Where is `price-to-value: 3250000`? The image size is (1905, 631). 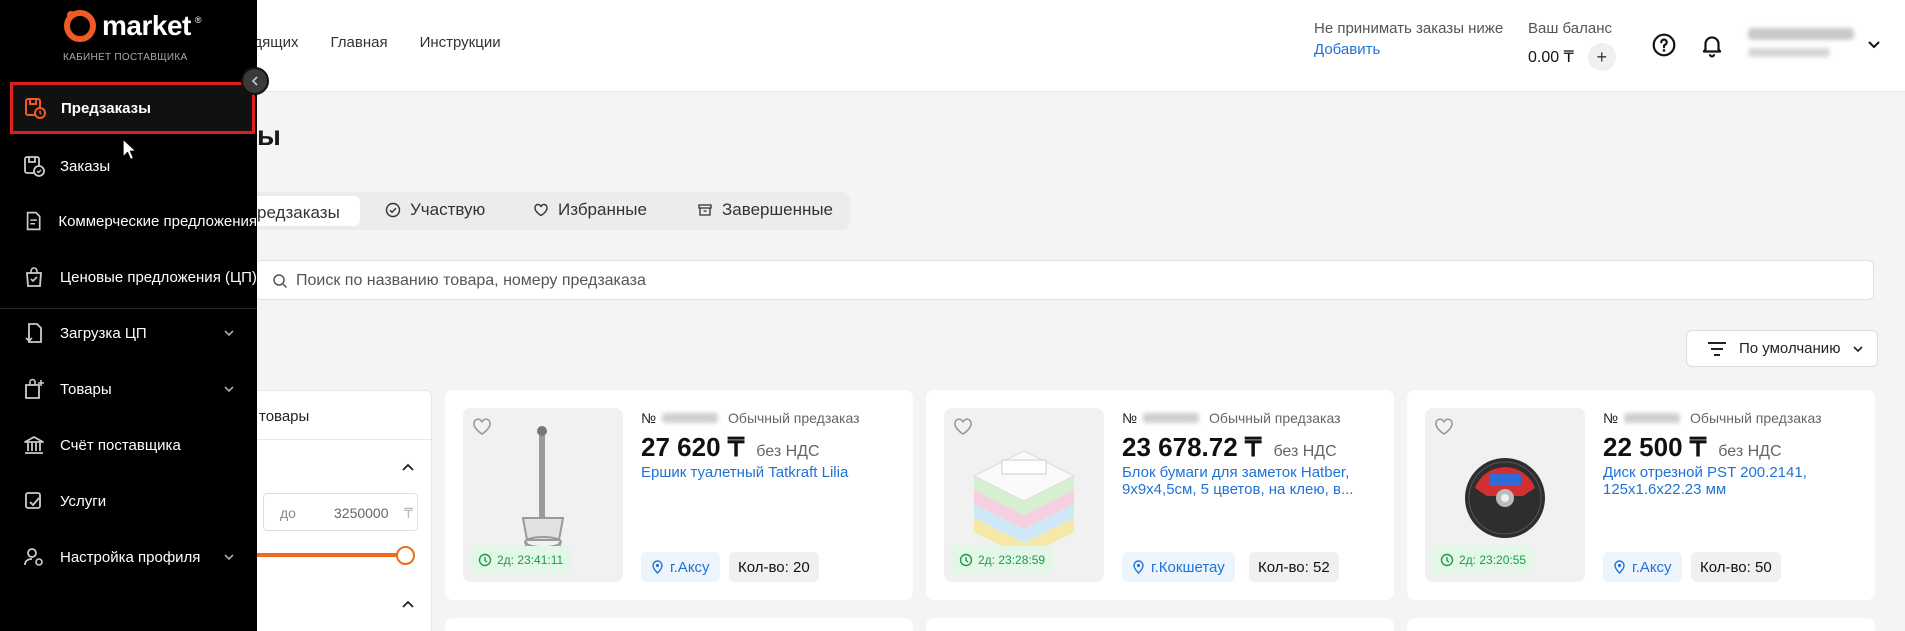
price-to-value: 3250000 is located at coordinates (361, 513).